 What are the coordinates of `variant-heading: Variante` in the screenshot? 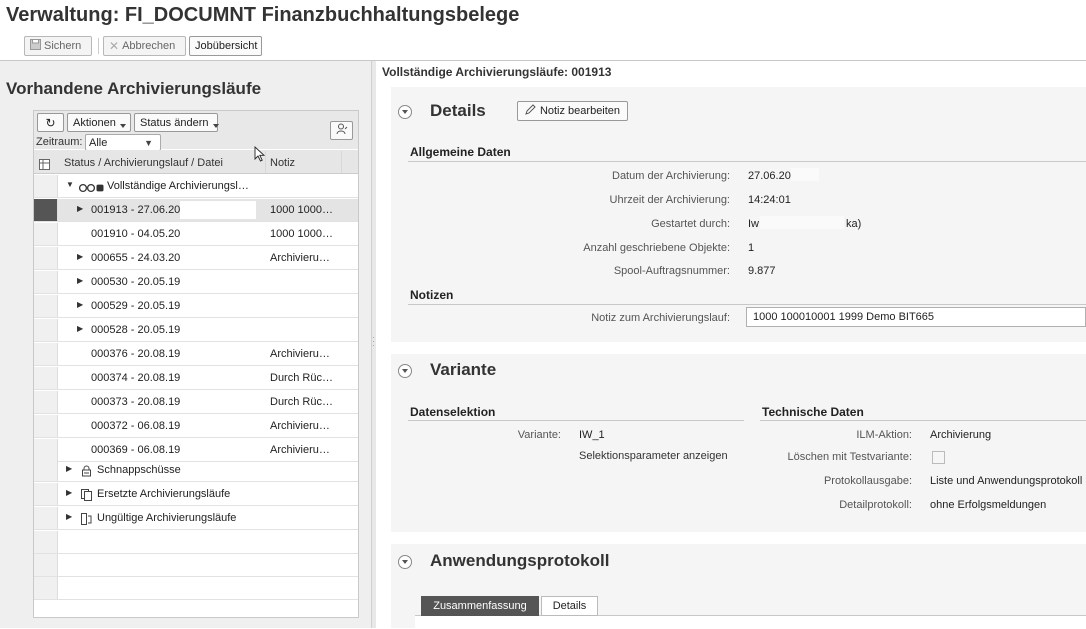 It's located at (463, 369).